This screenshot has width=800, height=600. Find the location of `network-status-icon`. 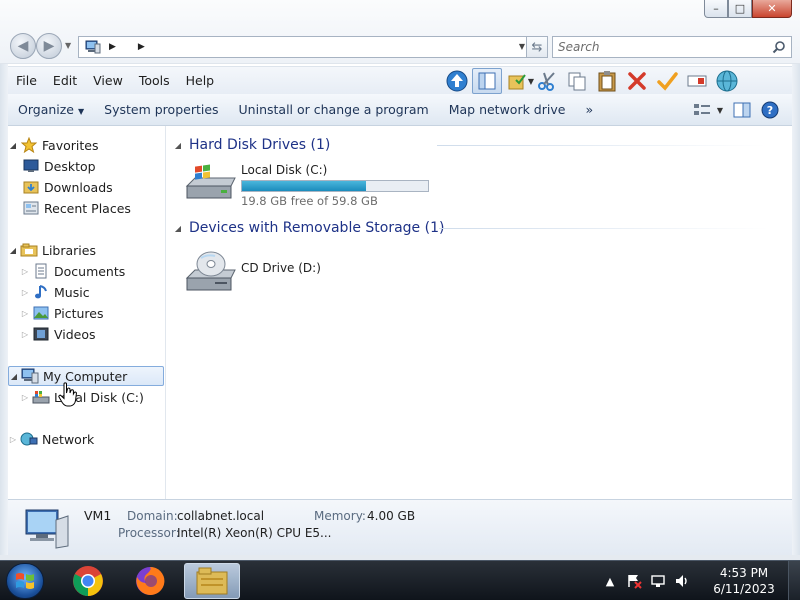

network-status-icon is located at coordinates (658, 581).